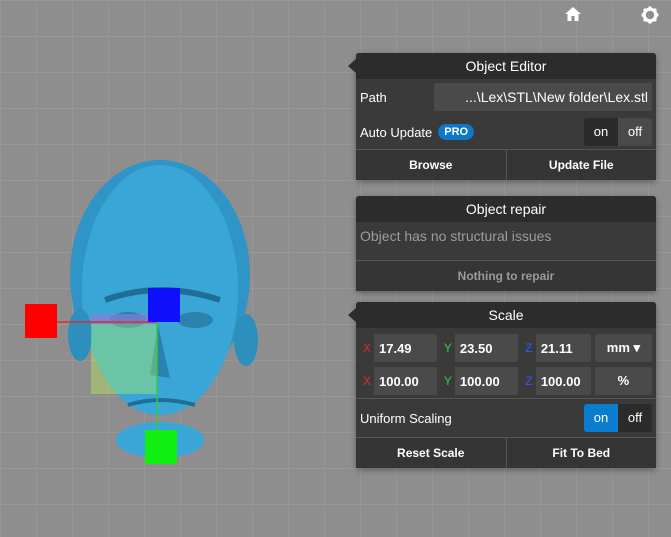 Image resolution: width=671 pixels, height=537 pixels. Describe the element at coordinates (506, 315) in the screenshot. I see `scale-title: Scale` at that location.